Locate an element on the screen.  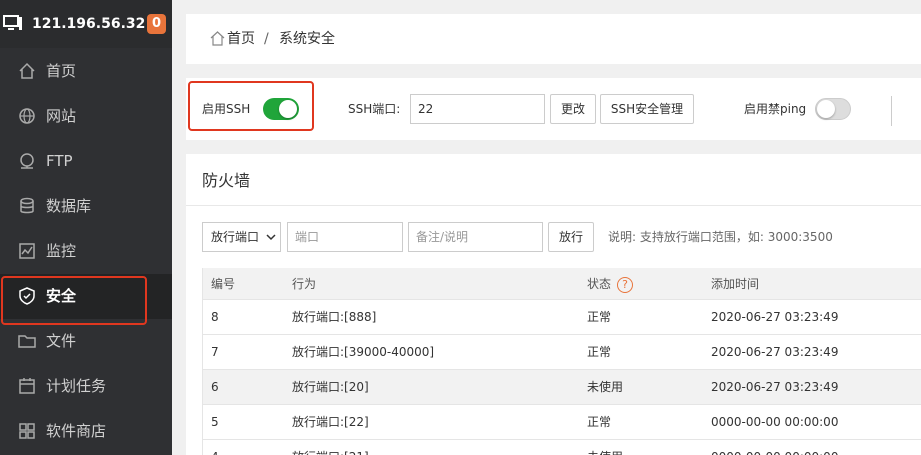
folder-icon is located at coordinates (27, 341).